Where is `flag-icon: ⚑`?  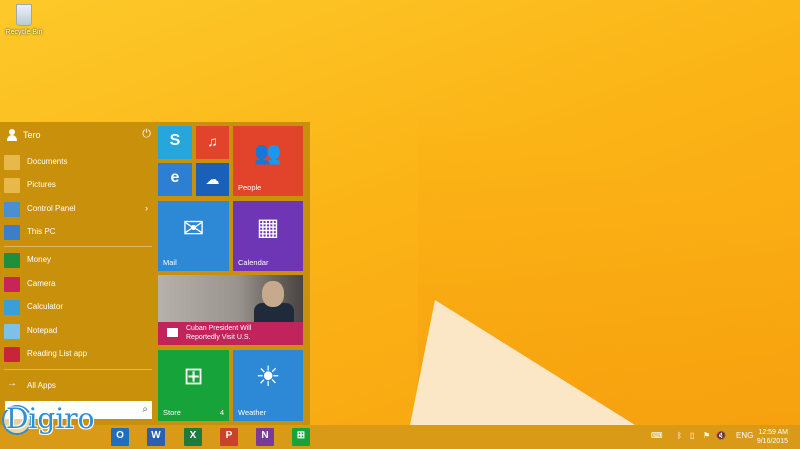 flag-icon: ⚑ is located at coordinates (706, 435).